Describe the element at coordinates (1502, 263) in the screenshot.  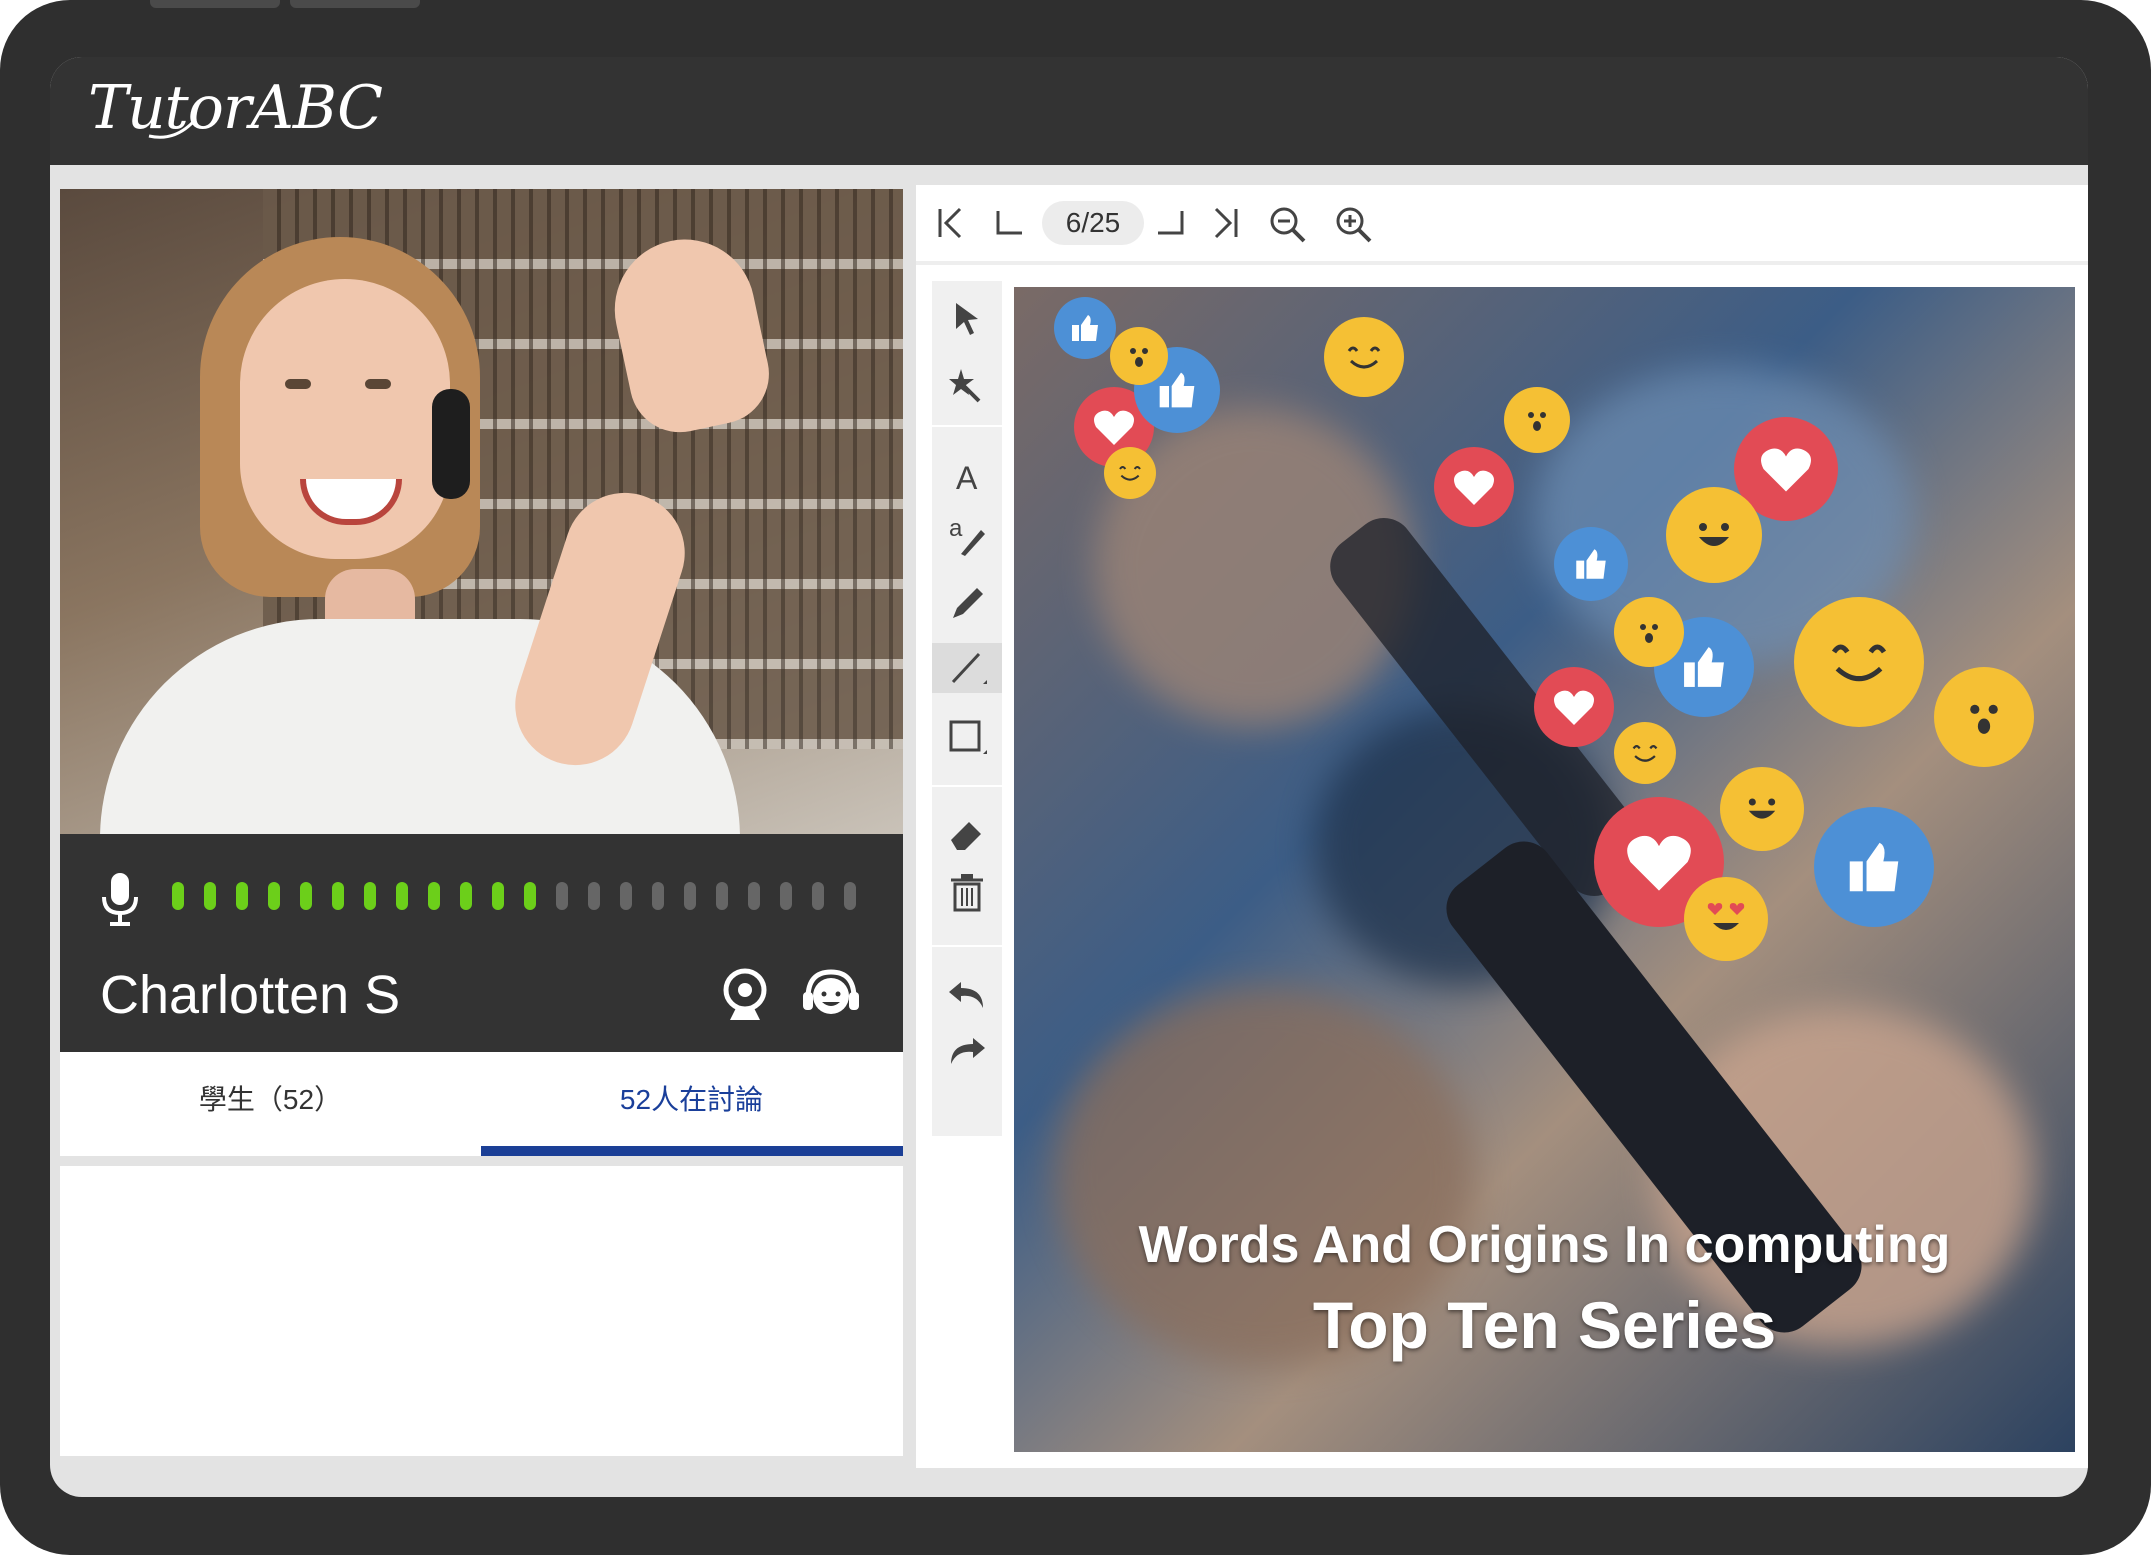
I see `divider` at that location.